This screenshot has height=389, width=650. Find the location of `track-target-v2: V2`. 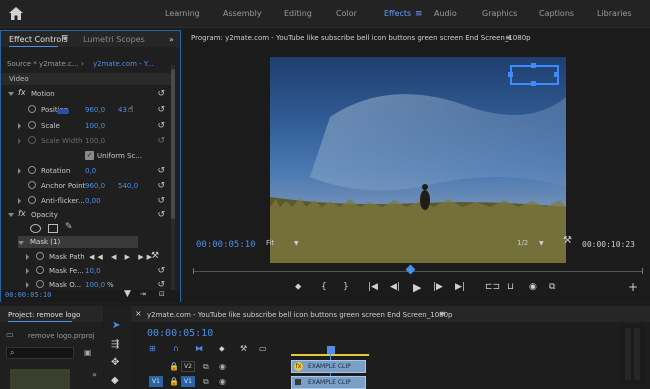

track-target-v2: V2 is located at coordinates (188, 366).